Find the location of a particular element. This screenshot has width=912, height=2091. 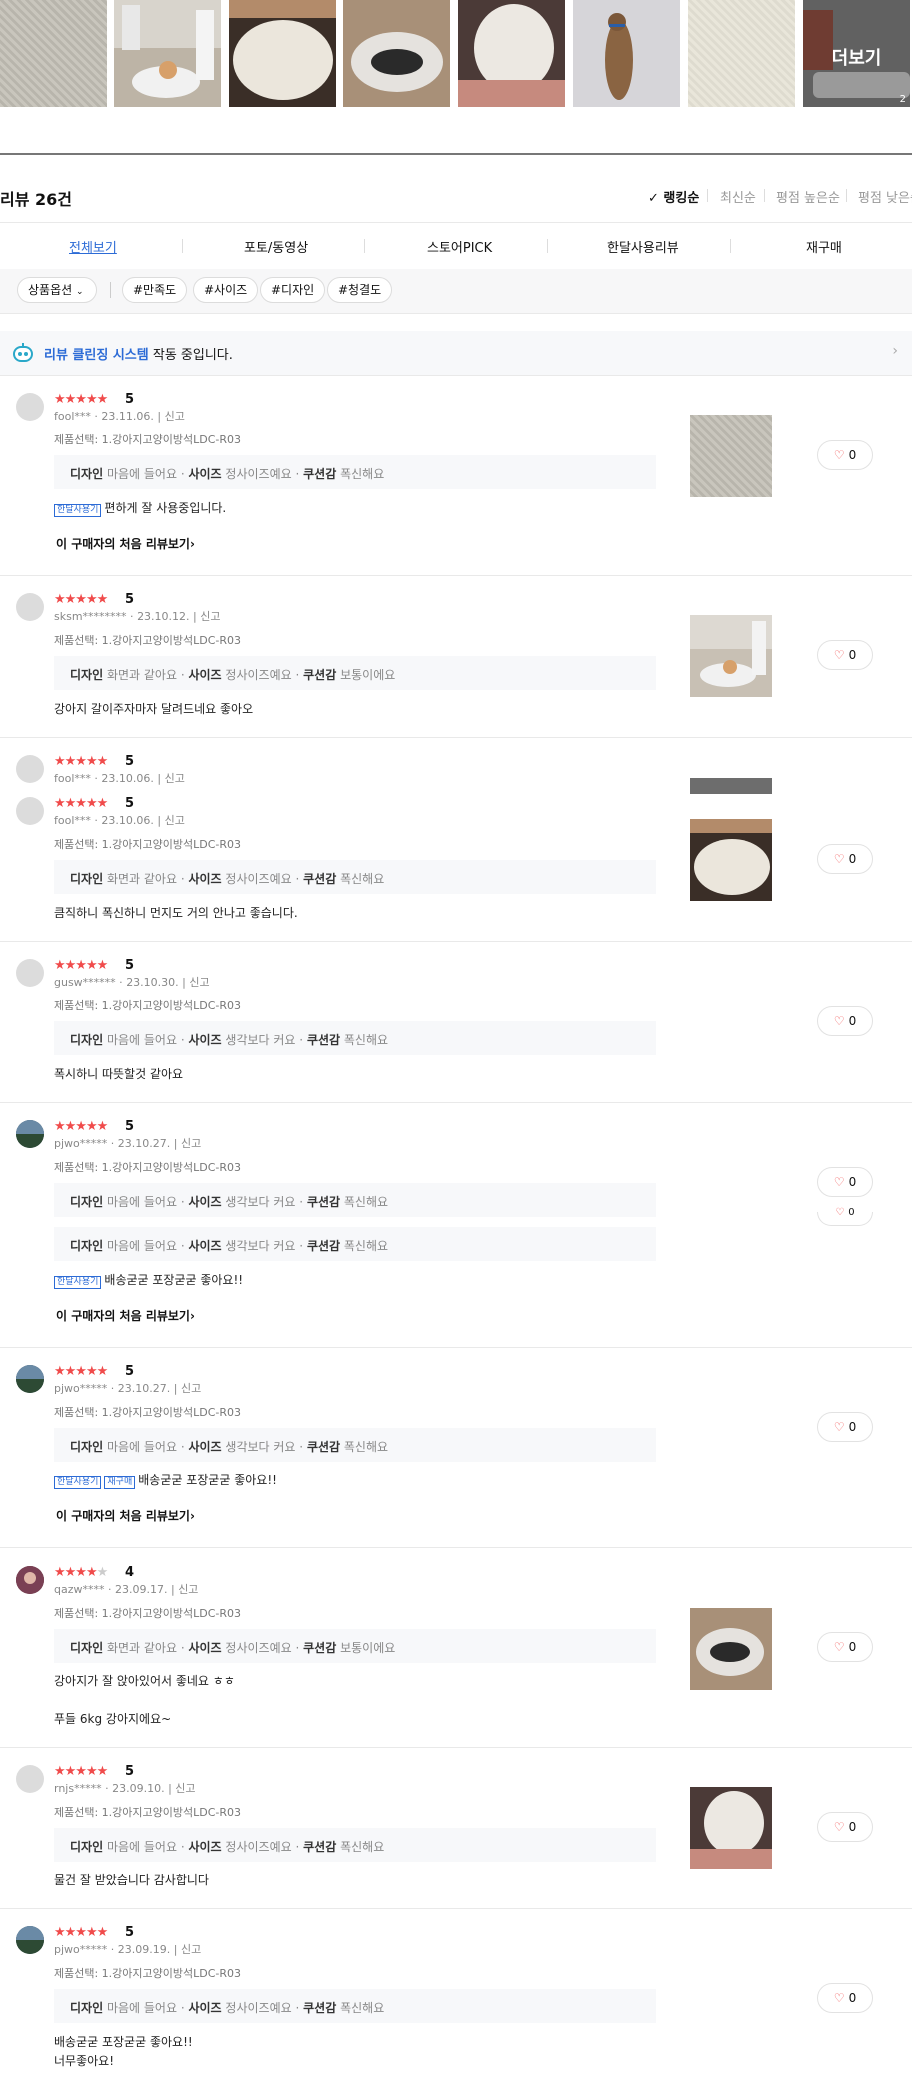

more-photos-label: 더보기 is located at coordinates (856, 58).